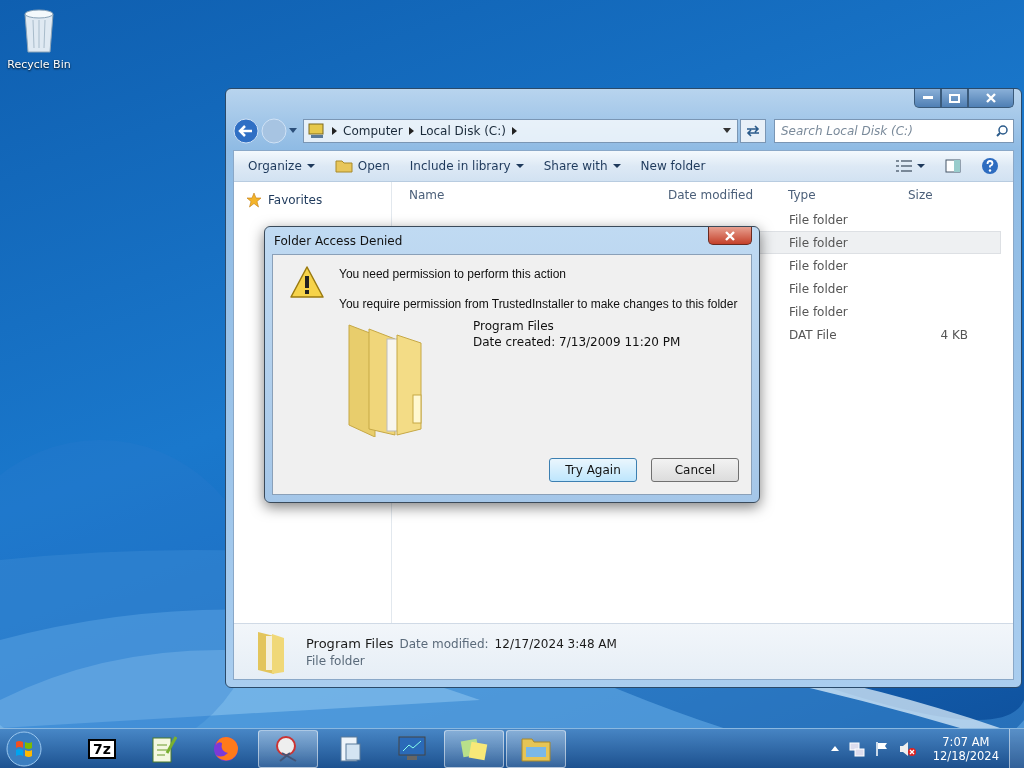 Image resolution: width=1024 pixels, height=768 pixels. I want to click on taskbar-button: 7z, so click(102, 748).